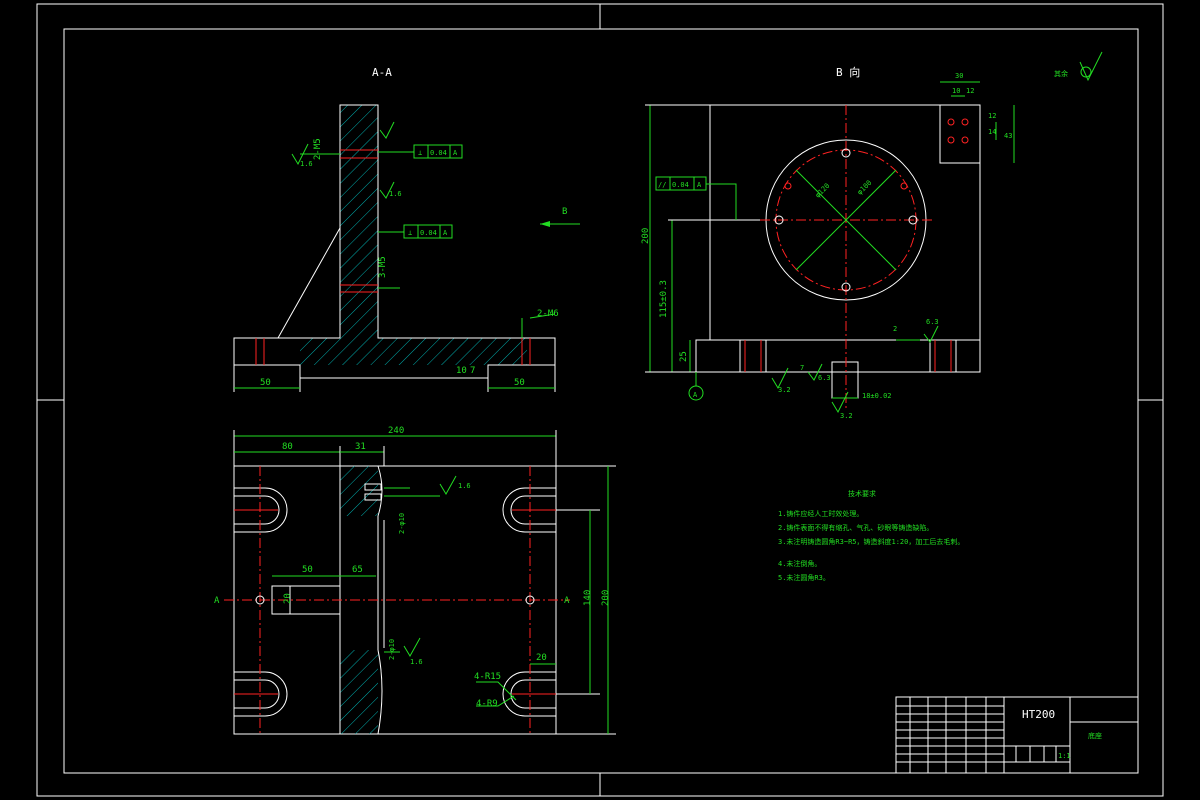 The height and width of the screenshot is (800, 1200). What do you see at coordinates (699, 185) in the screenshot?
I see `tol-b-ref: A` at bounding box center [699, 185].